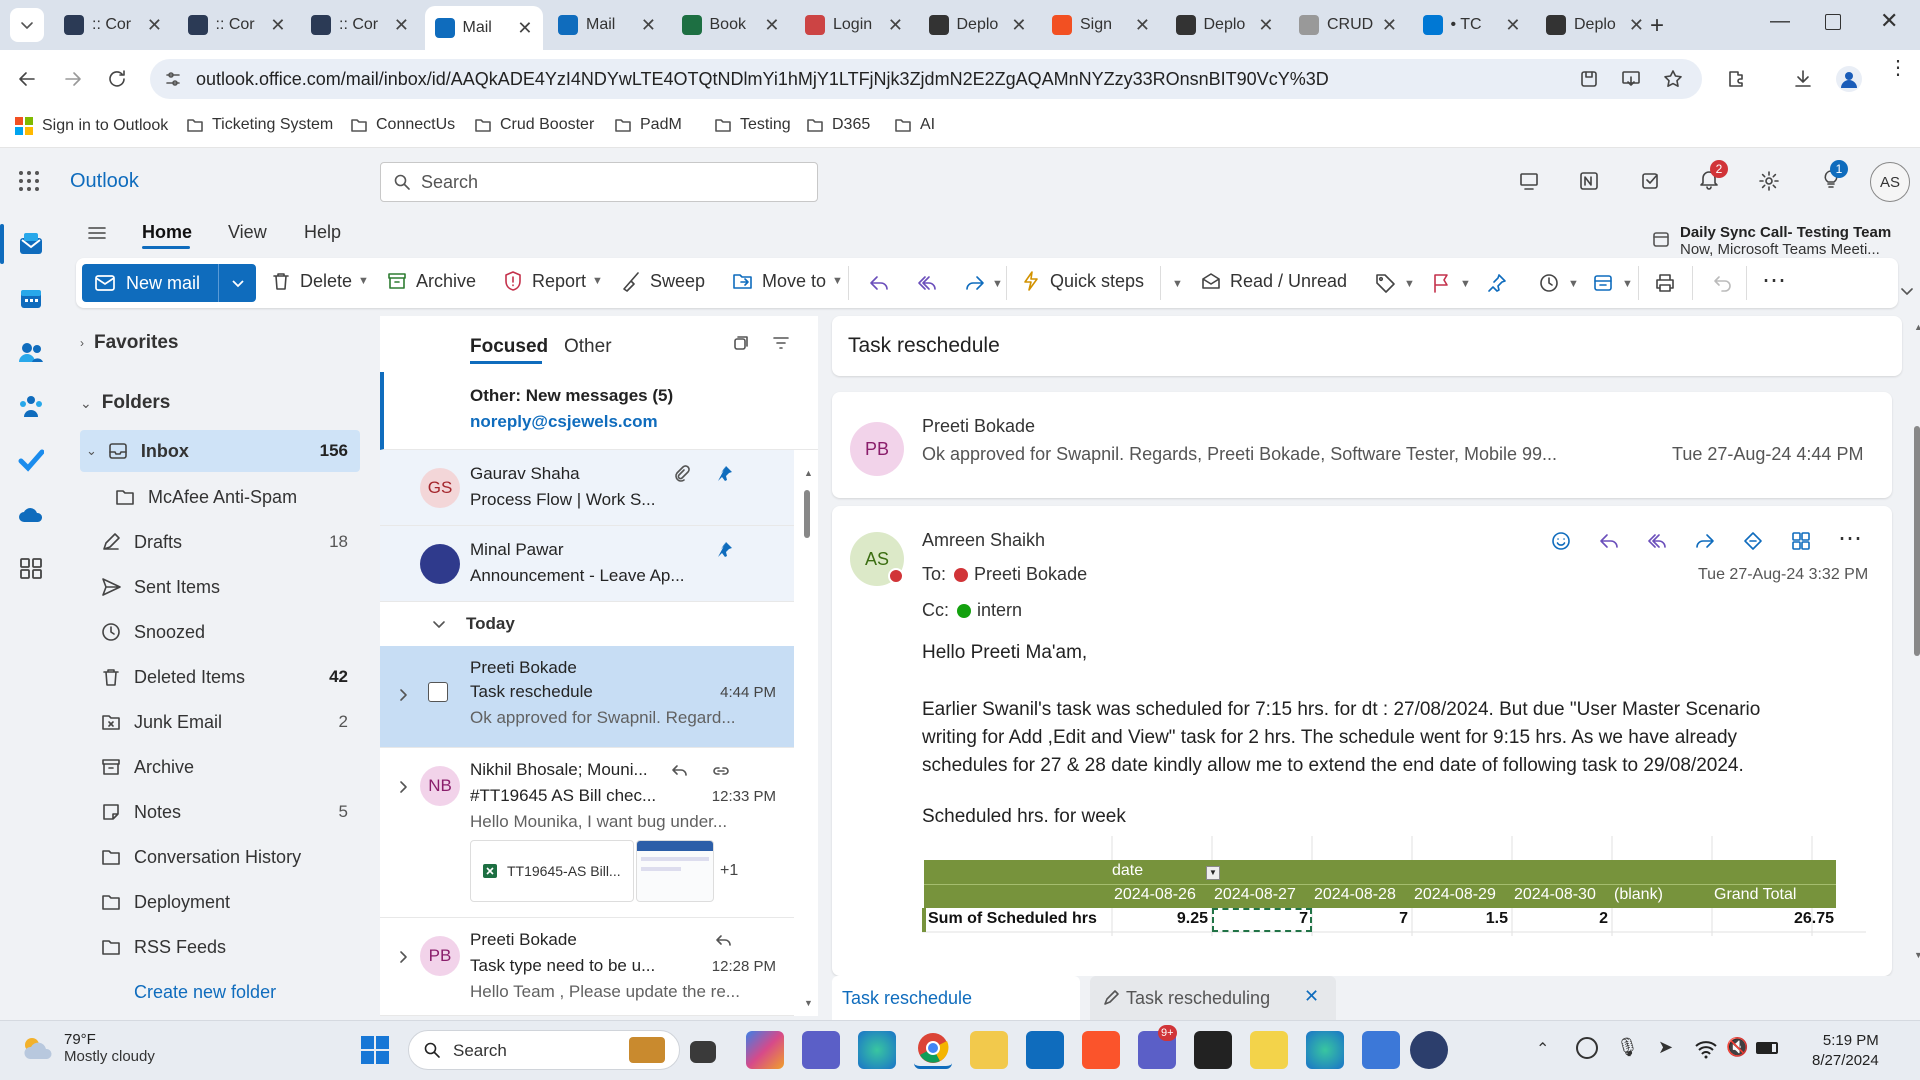 The width and height of the screenshot is (1920, 1080). I want to click on scrollbar: ▲ ▼, so click(807, 734).